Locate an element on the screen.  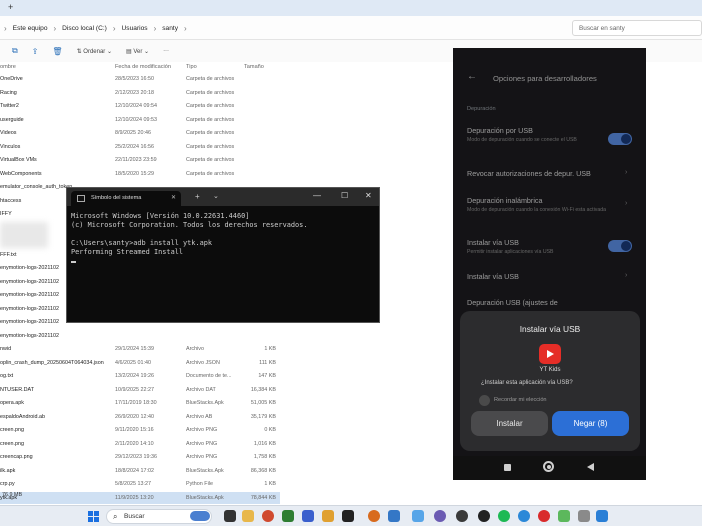
taskbar-widget-icon is located at coordinates (200, 516).